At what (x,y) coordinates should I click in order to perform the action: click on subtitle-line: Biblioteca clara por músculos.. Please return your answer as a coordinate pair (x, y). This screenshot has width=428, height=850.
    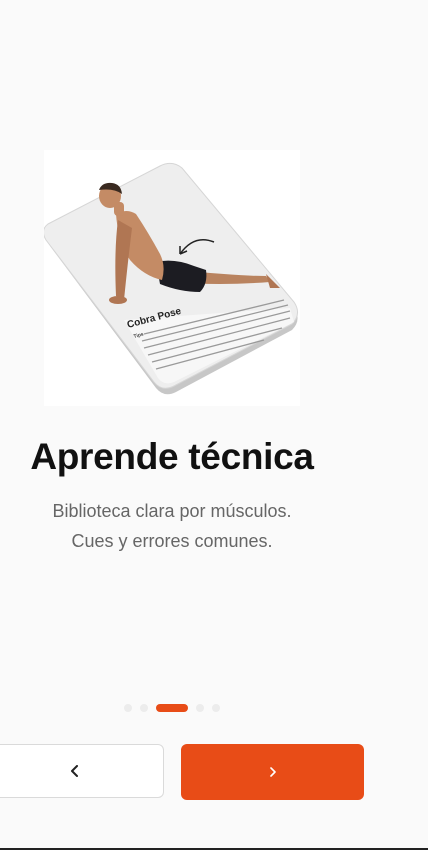
    Looking at the image, I should click on (172, 511).